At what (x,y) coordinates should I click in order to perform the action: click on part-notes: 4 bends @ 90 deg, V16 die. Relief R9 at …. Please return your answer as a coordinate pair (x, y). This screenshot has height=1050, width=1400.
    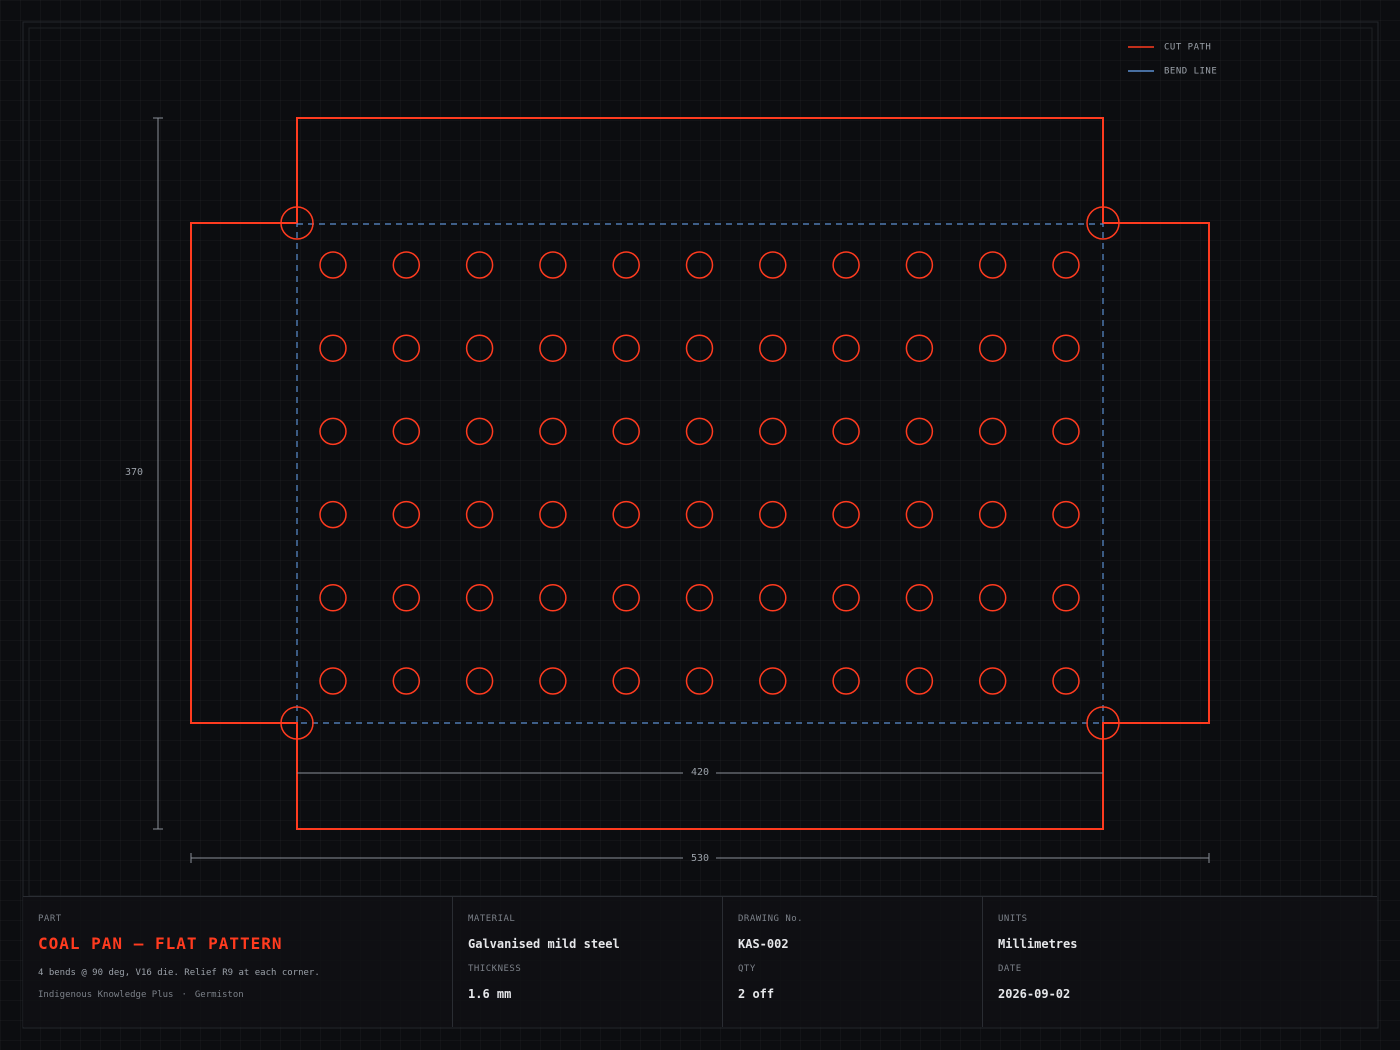
    Looking at the image, I should click on (179, 973).